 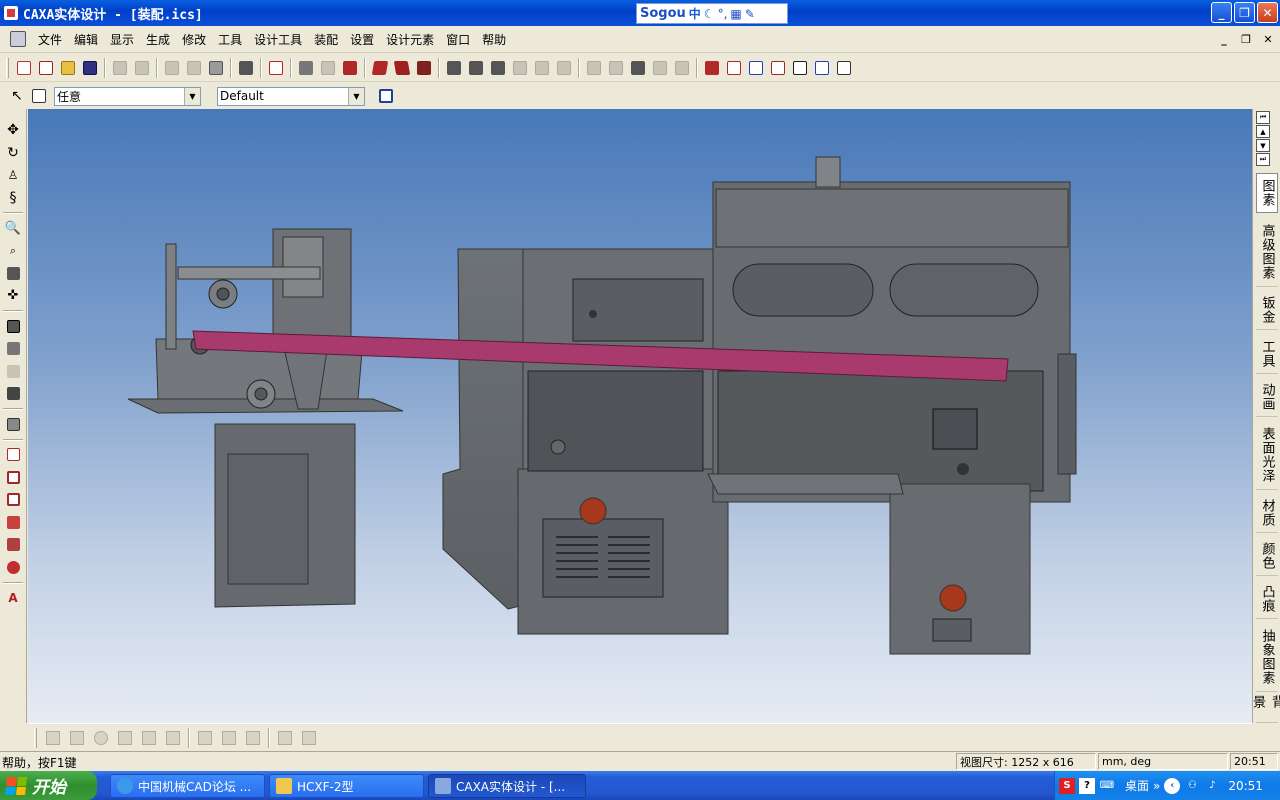 I want to click on desktop-toolbar-label: 桌面, so click(x=1137, y=785).